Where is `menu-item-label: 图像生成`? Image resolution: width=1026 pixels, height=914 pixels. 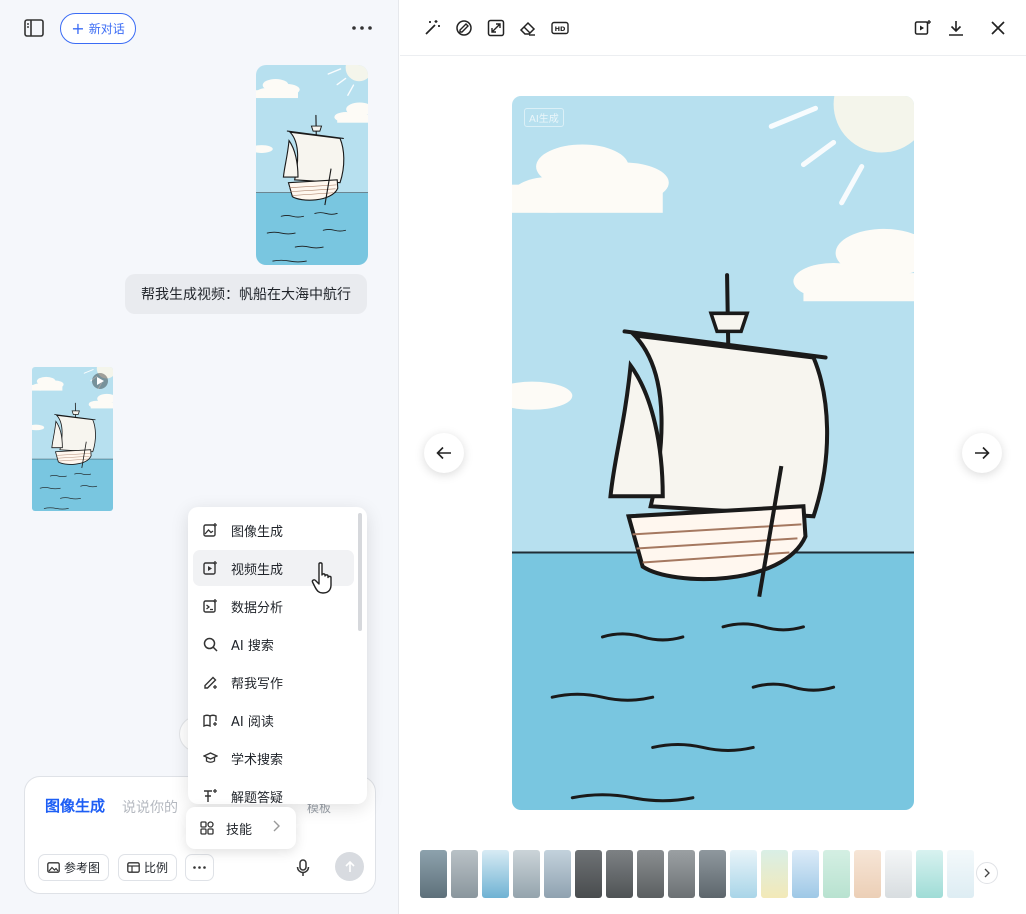 menu-item-label: 图像生成 is located at coordinates (257, 532).